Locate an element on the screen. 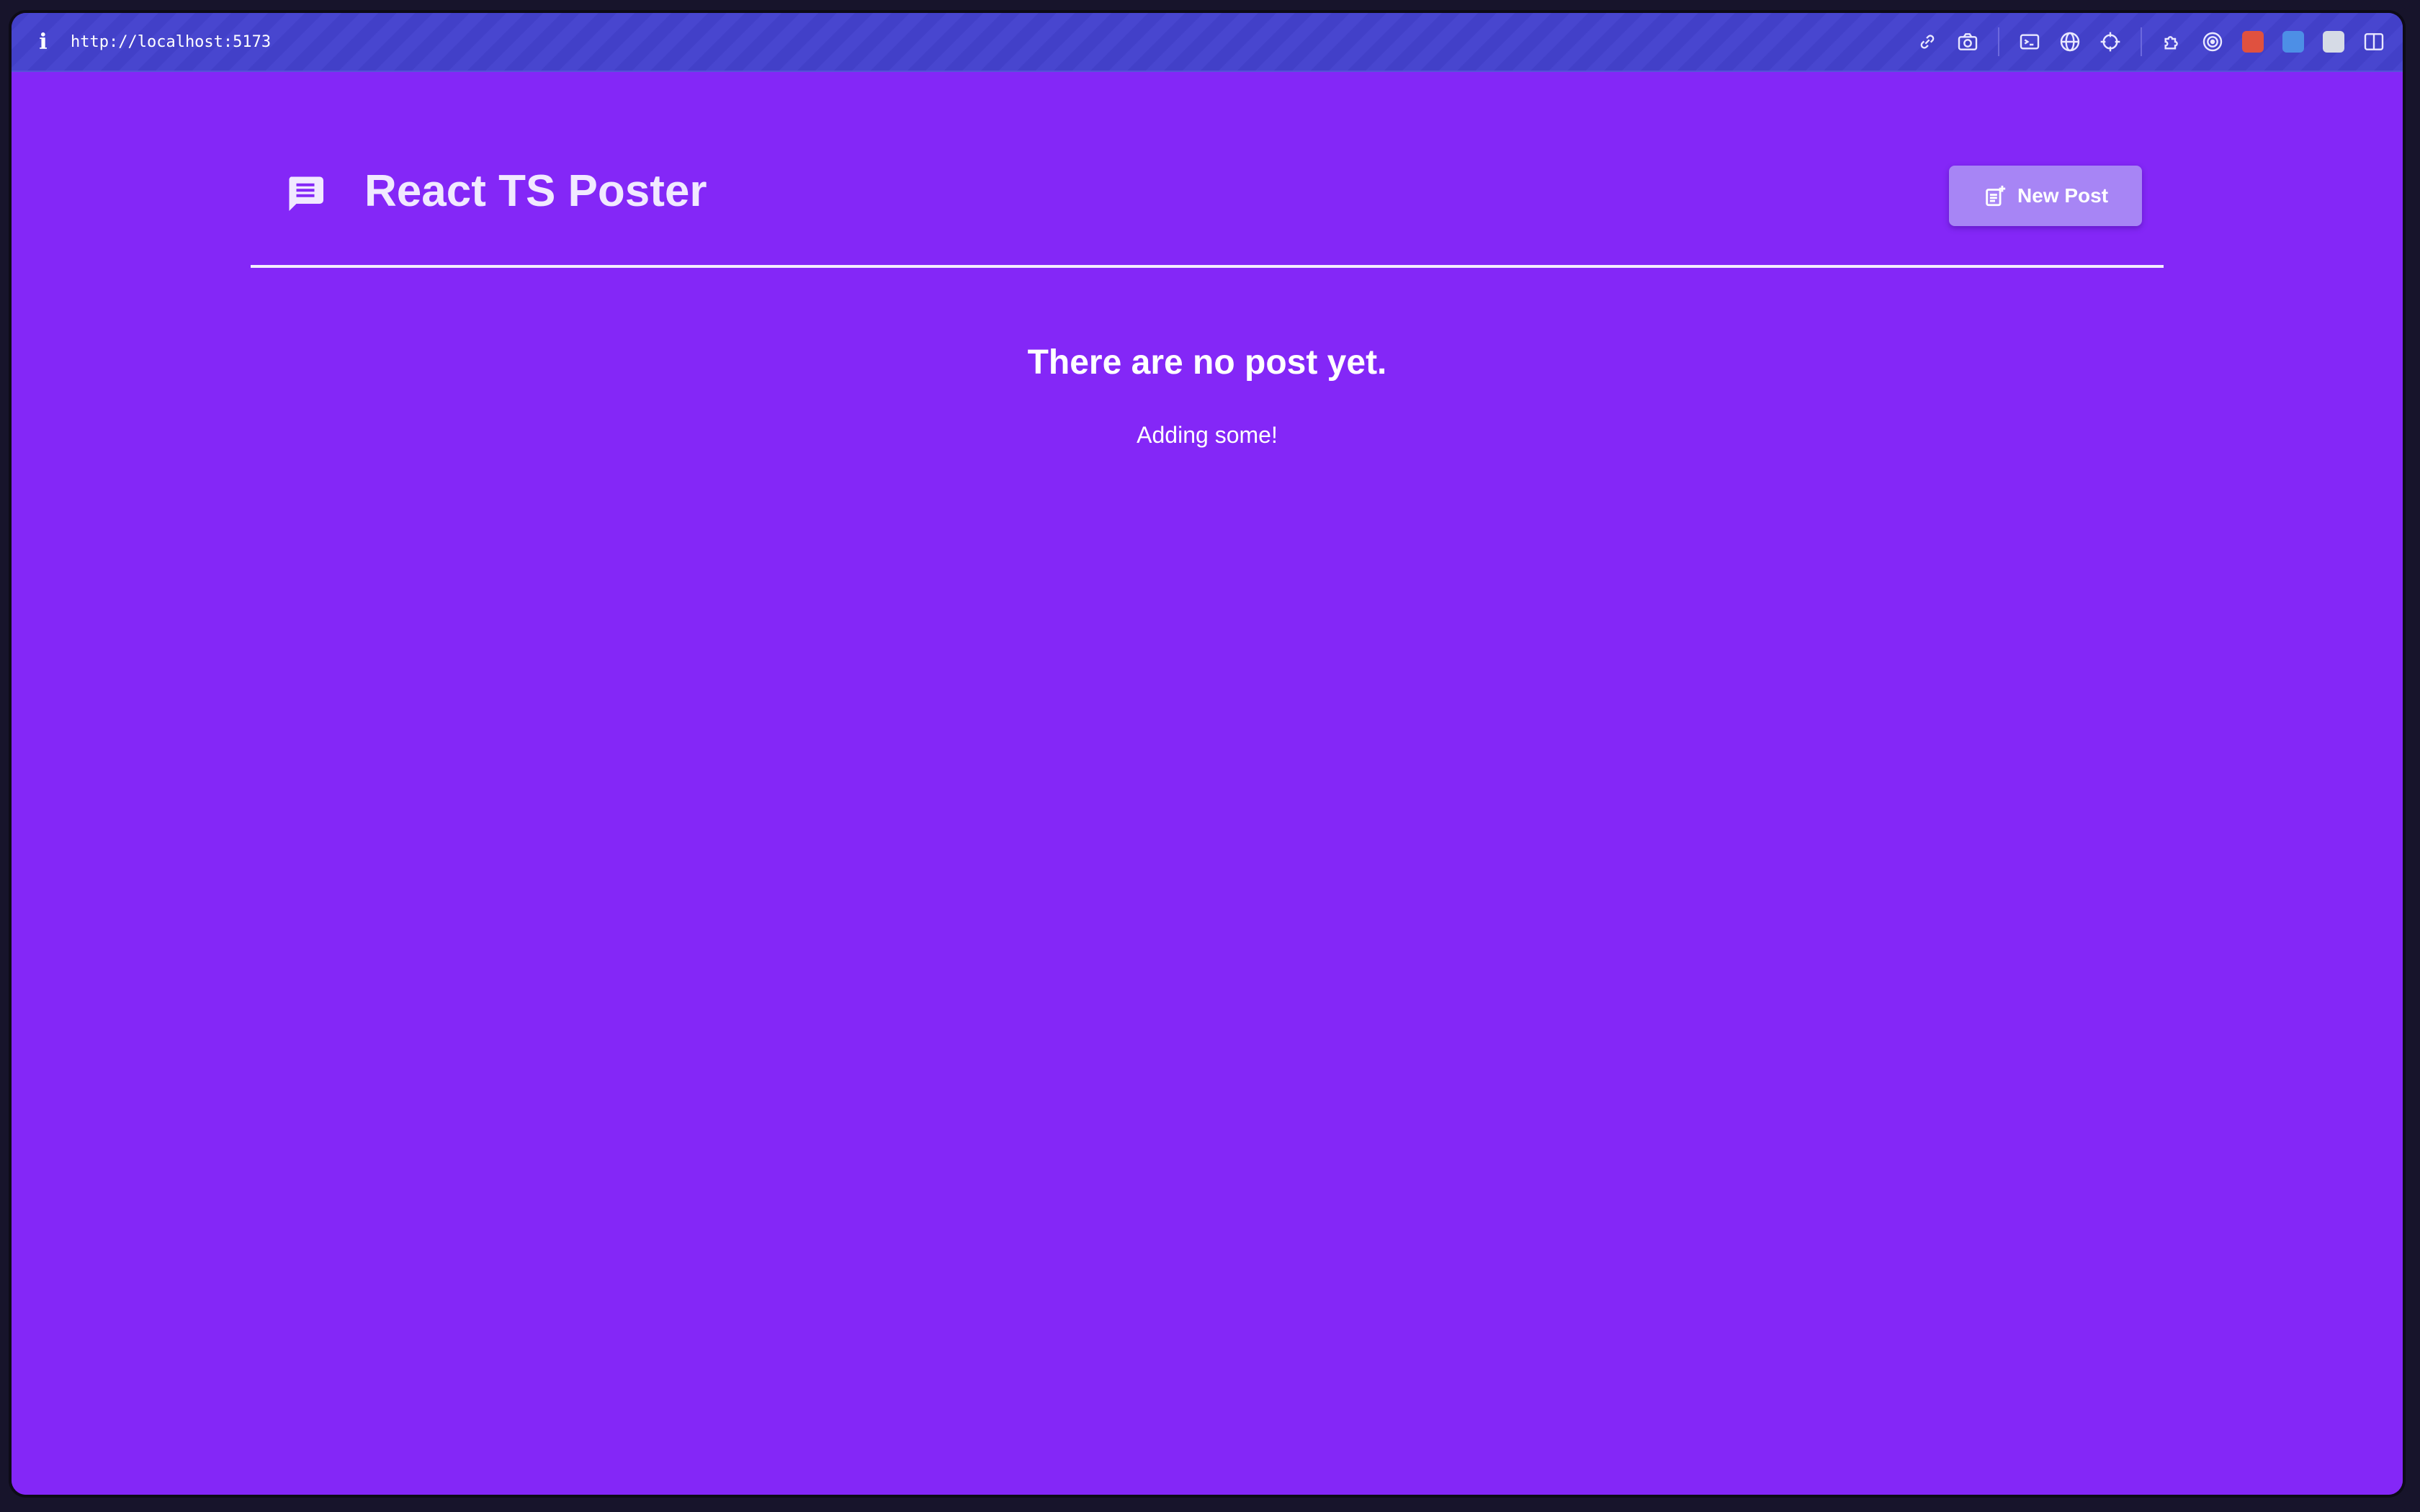 This screenshot has height=1512, width=2420. target-icon is located at coordinates (2212, 41).